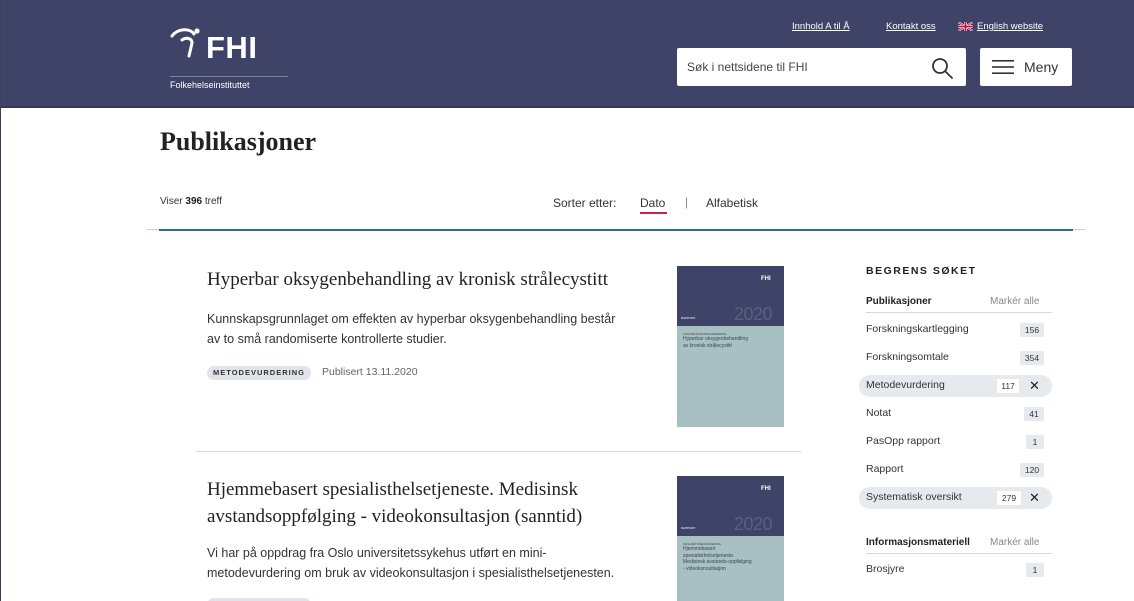  What do you see at coordinates (955, 470) in the screenshot?
I see `filter-item: Rapport 120` at bounding box center [955, 470].